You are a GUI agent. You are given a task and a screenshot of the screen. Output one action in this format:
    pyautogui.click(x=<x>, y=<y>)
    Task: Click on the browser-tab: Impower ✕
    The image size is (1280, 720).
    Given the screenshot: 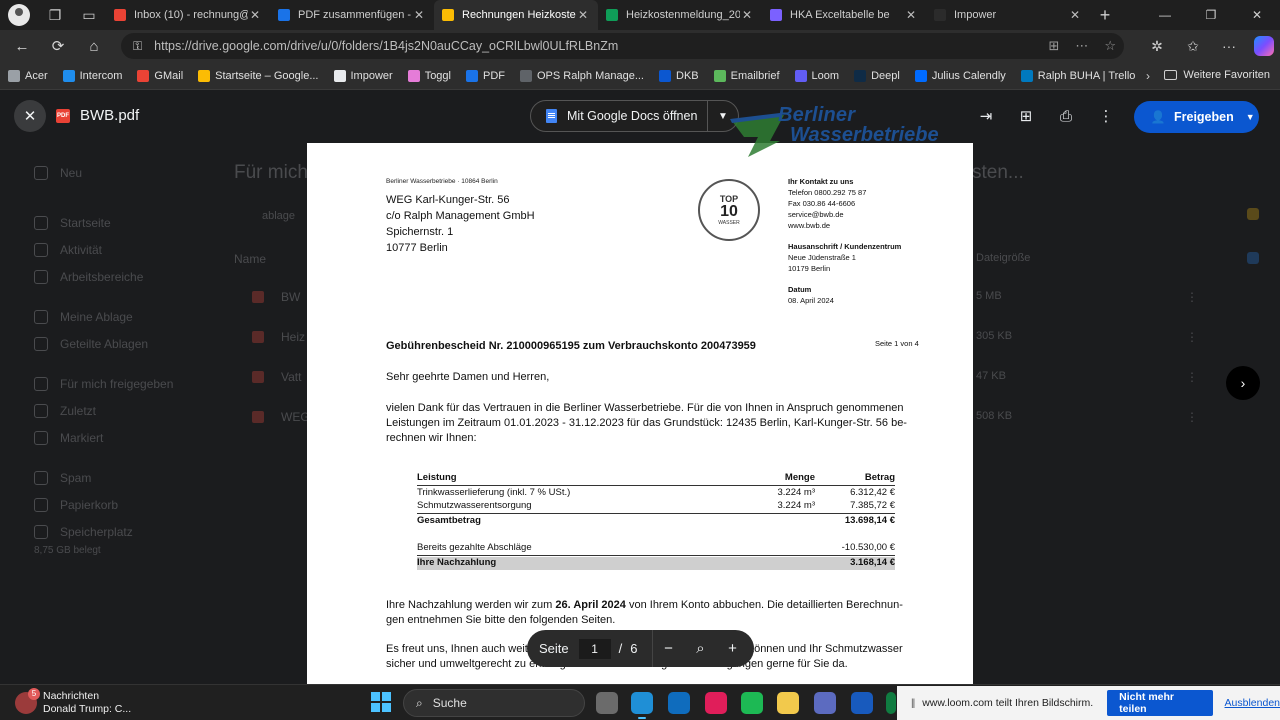 What is the action you would take?
    pyautogui.click(x=1008, y=15)
    